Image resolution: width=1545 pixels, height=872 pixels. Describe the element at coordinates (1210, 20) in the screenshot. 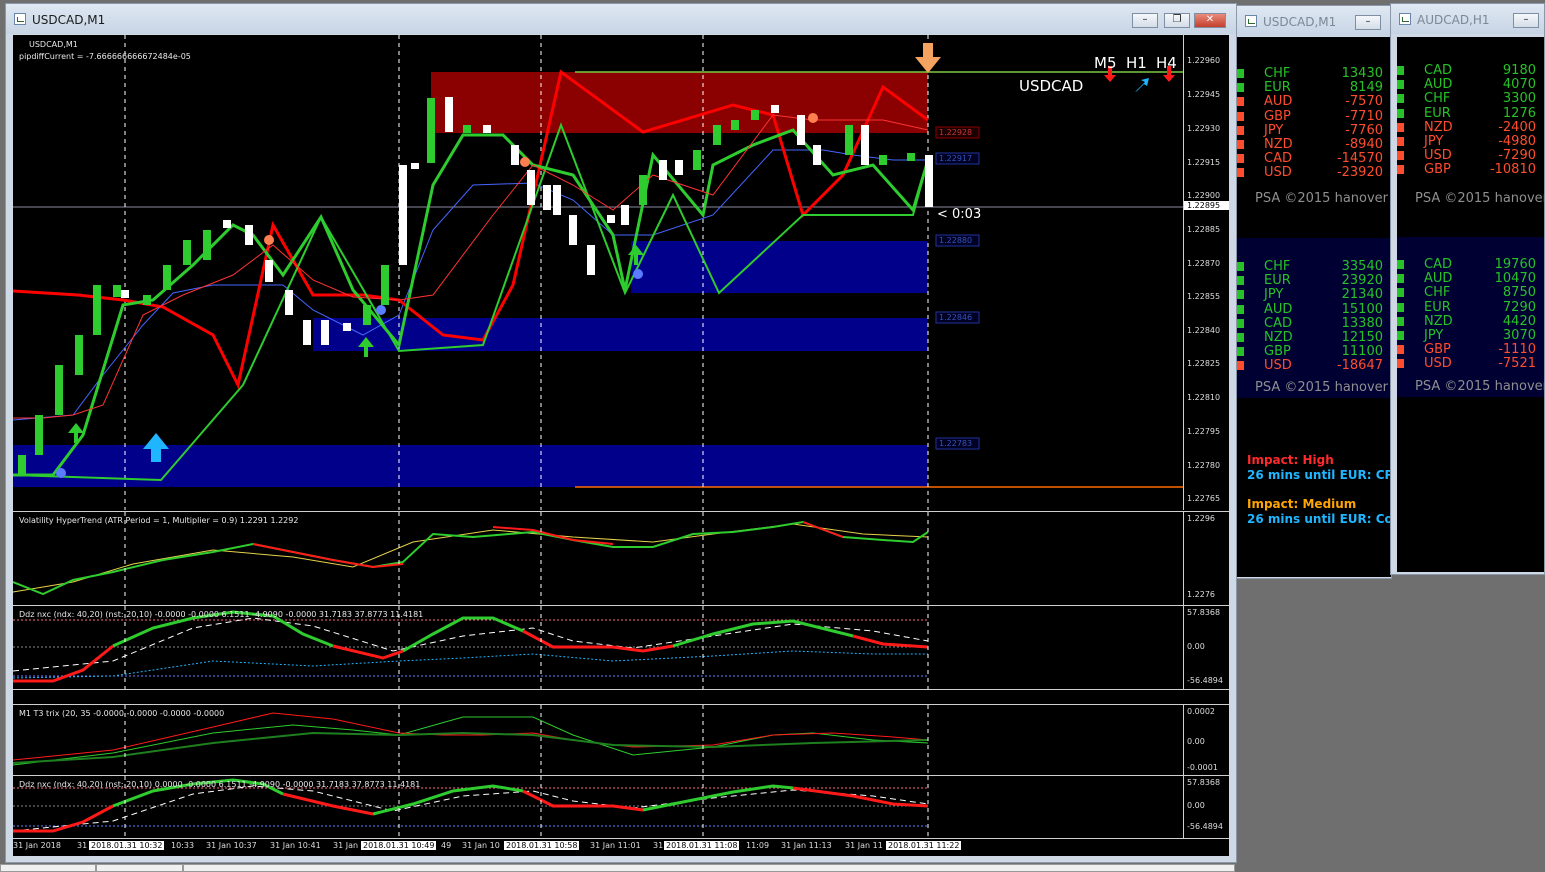

I see `close-button: ✕` at that location.